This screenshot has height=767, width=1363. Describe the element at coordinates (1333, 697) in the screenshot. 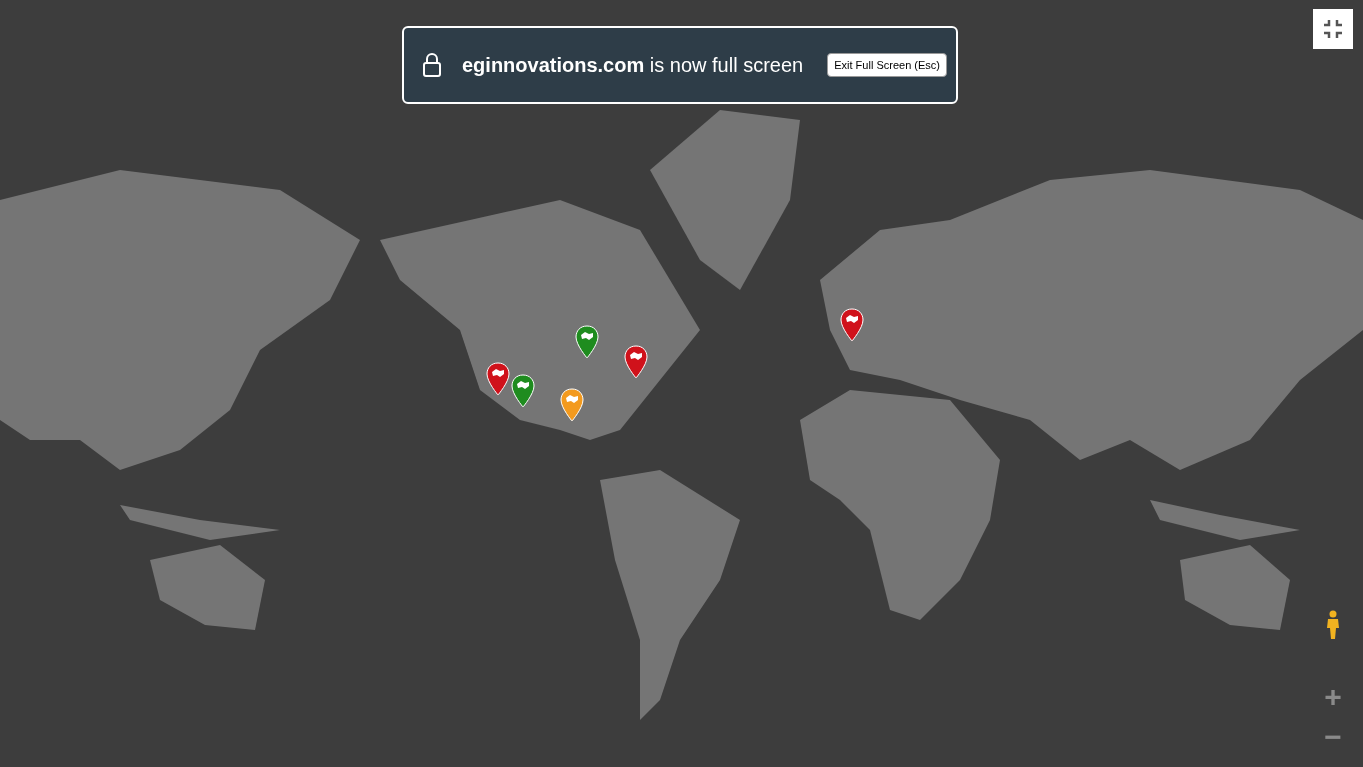

I see `zoom-in-button: +` at that location.